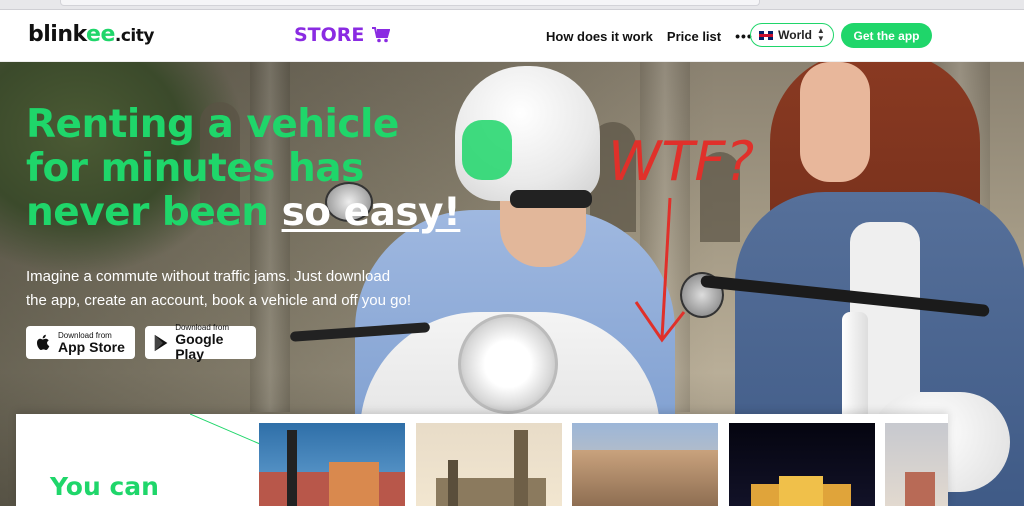 Image resolution: width=1024 pixels, height=506 pixels. Describe the element at coordinates (599, 36) in the screenshot. I see `nav-how-it-works: How does it work` at that location.